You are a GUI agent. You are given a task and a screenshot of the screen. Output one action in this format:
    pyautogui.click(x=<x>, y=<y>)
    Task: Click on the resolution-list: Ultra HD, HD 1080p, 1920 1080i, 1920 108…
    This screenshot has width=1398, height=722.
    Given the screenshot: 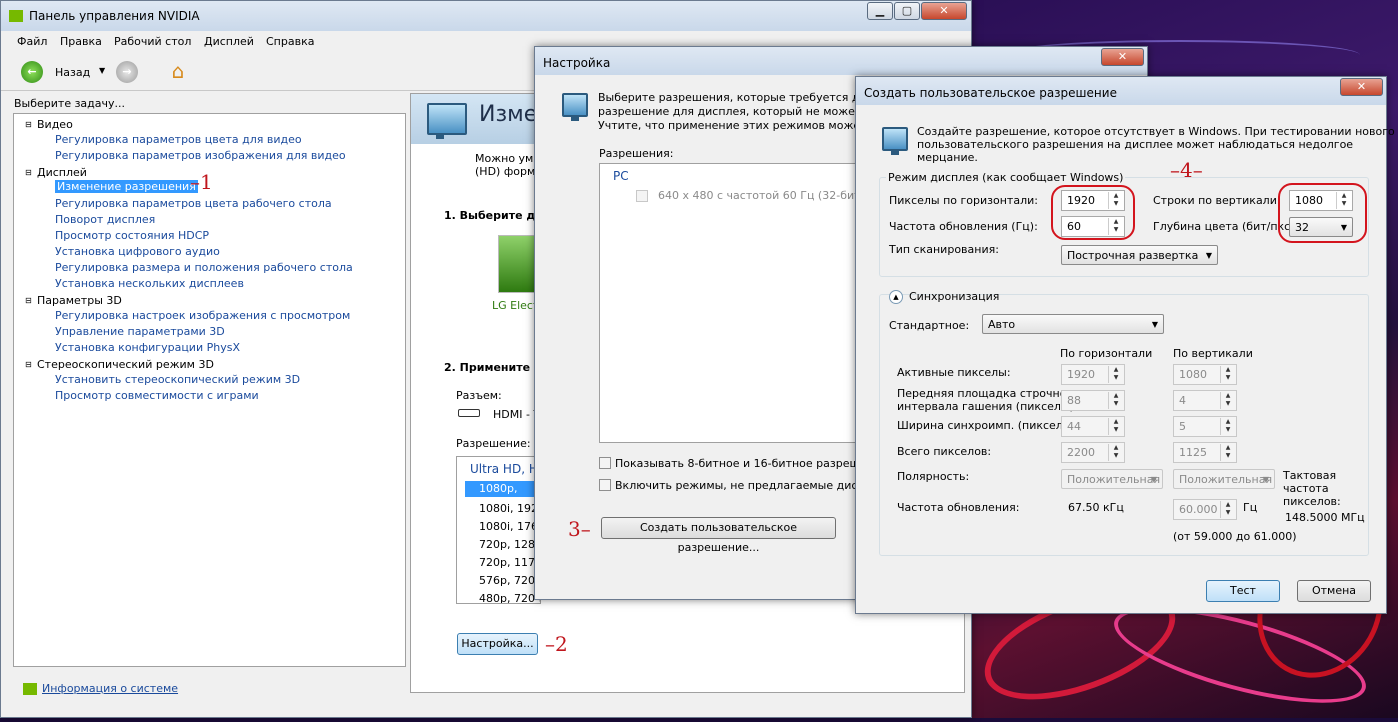 What is the action you would take?
    pyautogui.click(x=498, y=530)
    